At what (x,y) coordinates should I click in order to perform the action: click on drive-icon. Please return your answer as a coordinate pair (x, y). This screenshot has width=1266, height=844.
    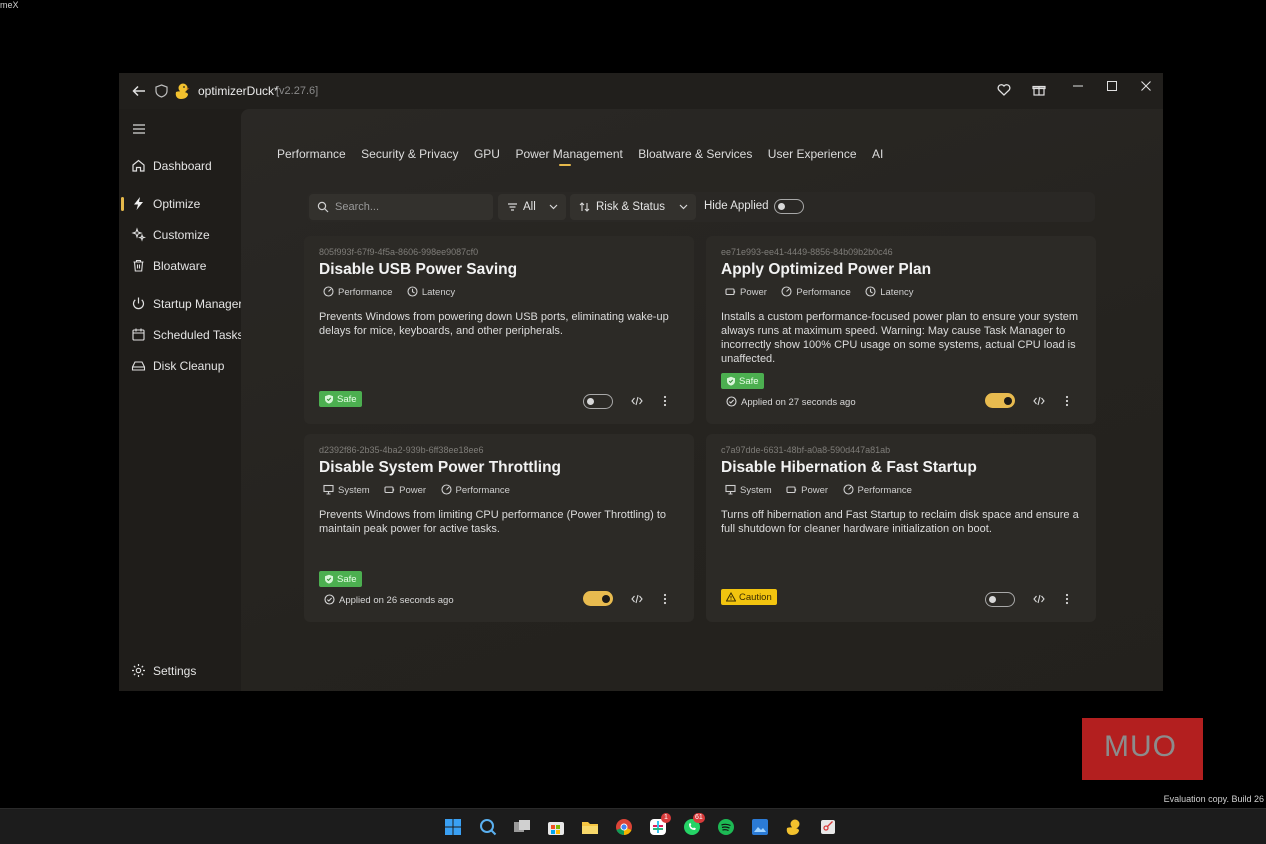
    Looking at the image, I should click on (138, 366).